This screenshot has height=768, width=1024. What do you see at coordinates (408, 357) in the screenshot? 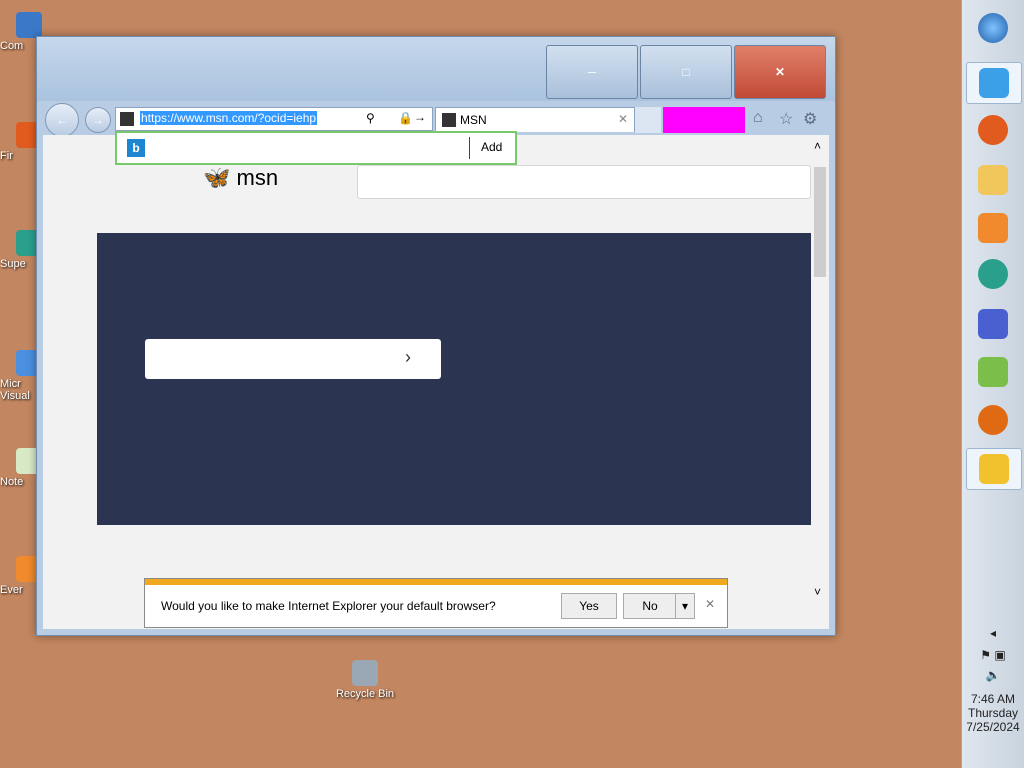
I see `chevron-right-icon: ›` at bounding box center [408, 357].